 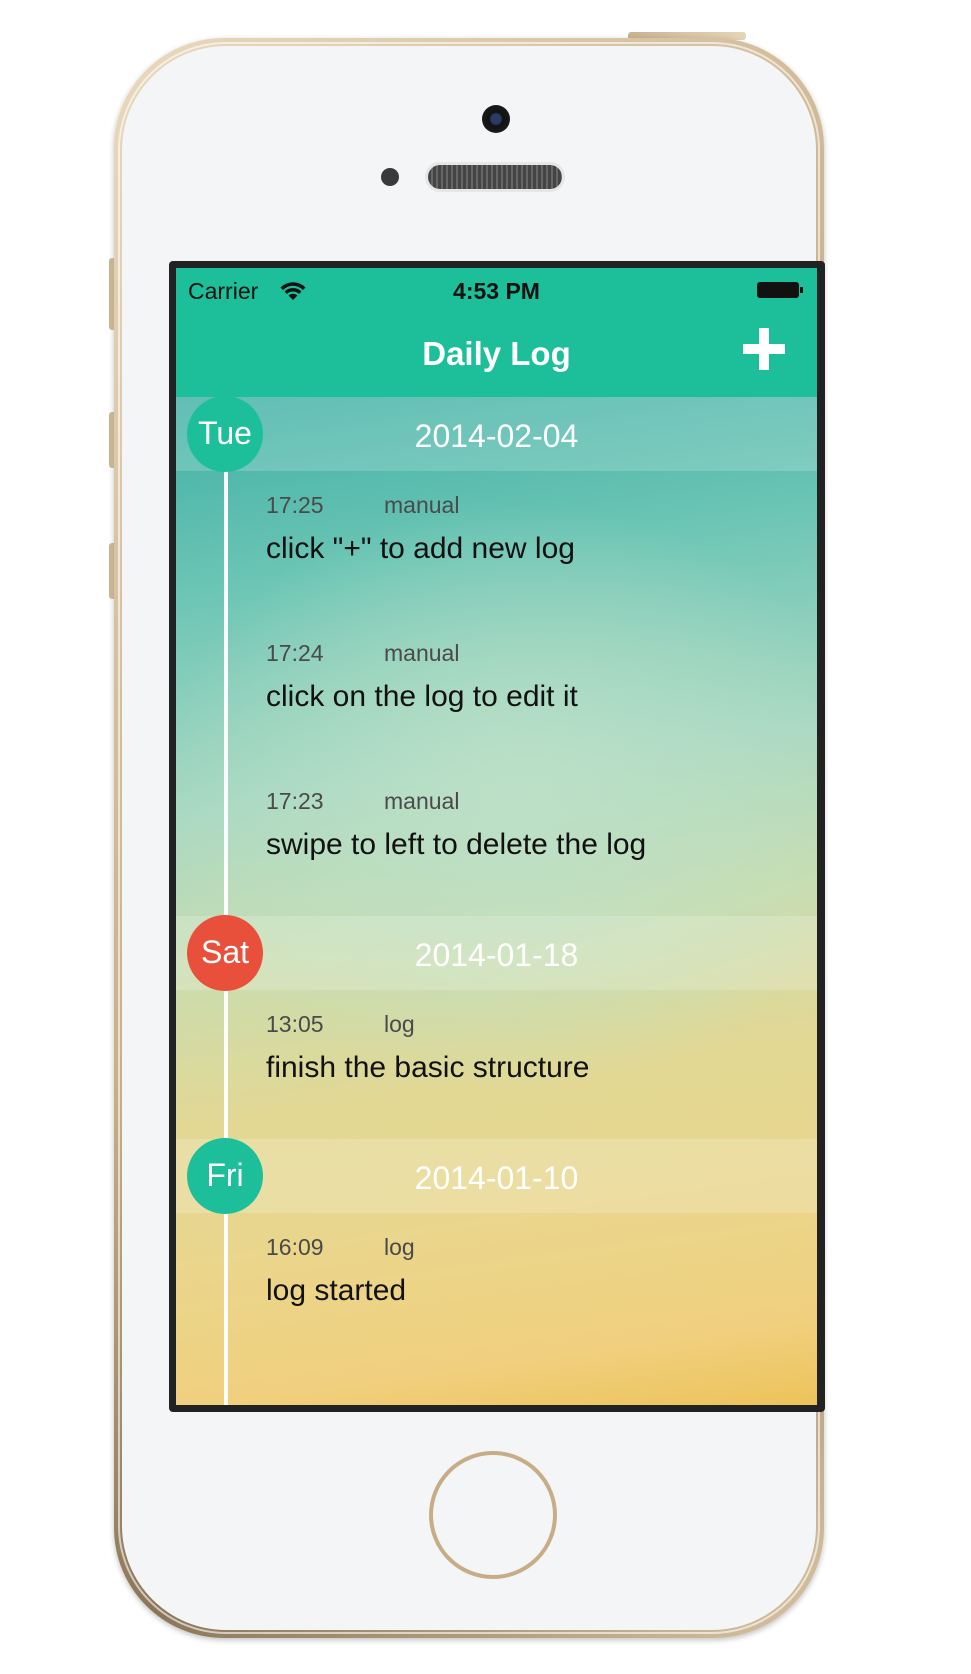 I want to click on entry-time: 17:24, so click(x=295, y=653).